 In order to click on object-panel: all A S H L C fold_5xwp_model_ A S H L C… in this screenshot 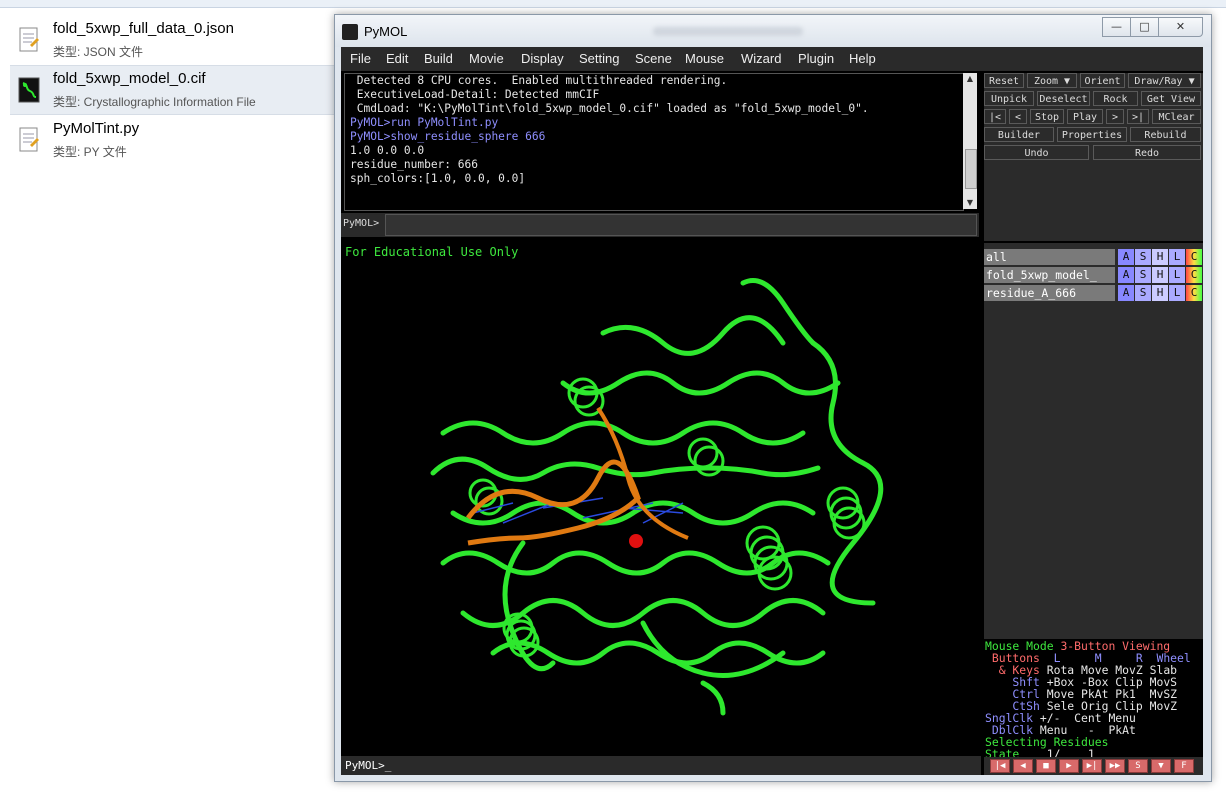, I will do `click(1093, 441)`.